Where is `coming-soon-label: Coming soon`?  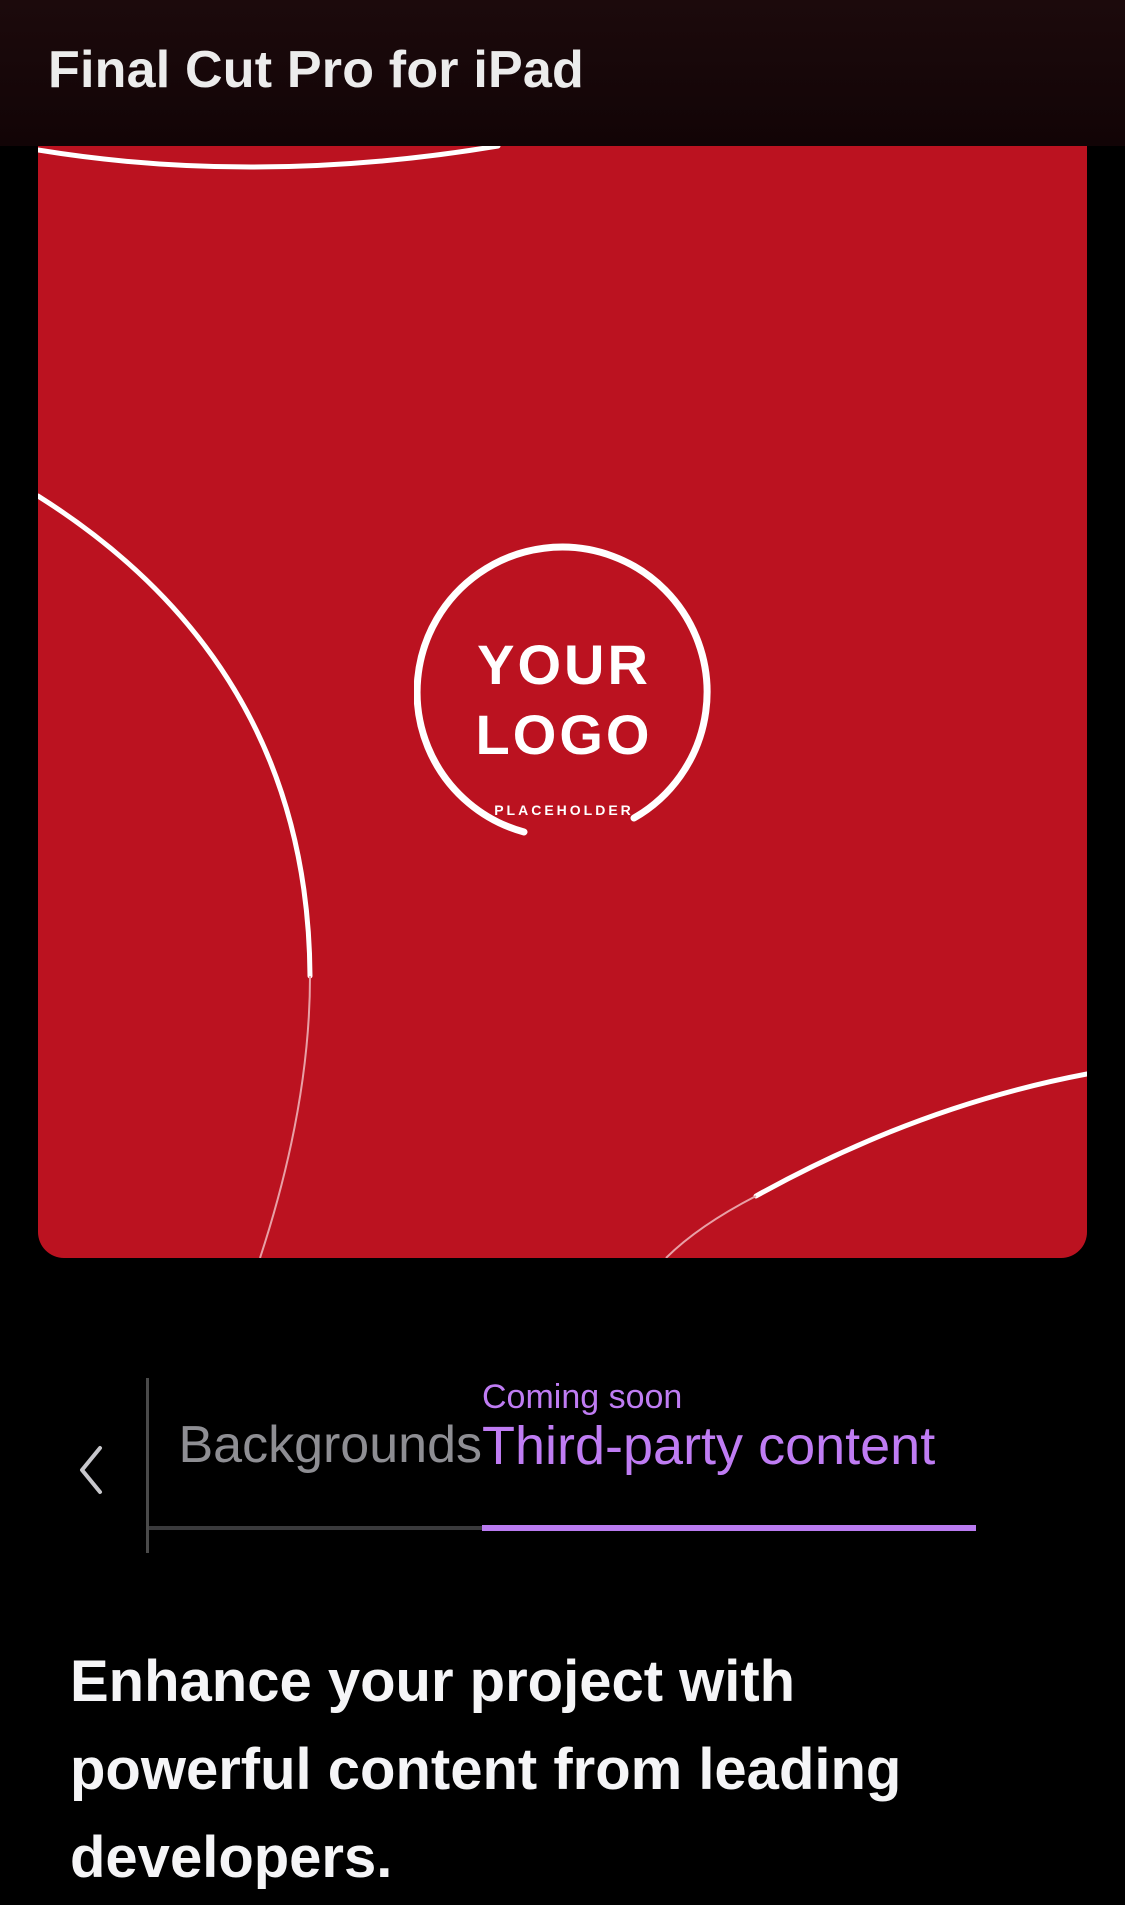
coming-soon-label: Coming soon is located at coordinates (582, 1397).